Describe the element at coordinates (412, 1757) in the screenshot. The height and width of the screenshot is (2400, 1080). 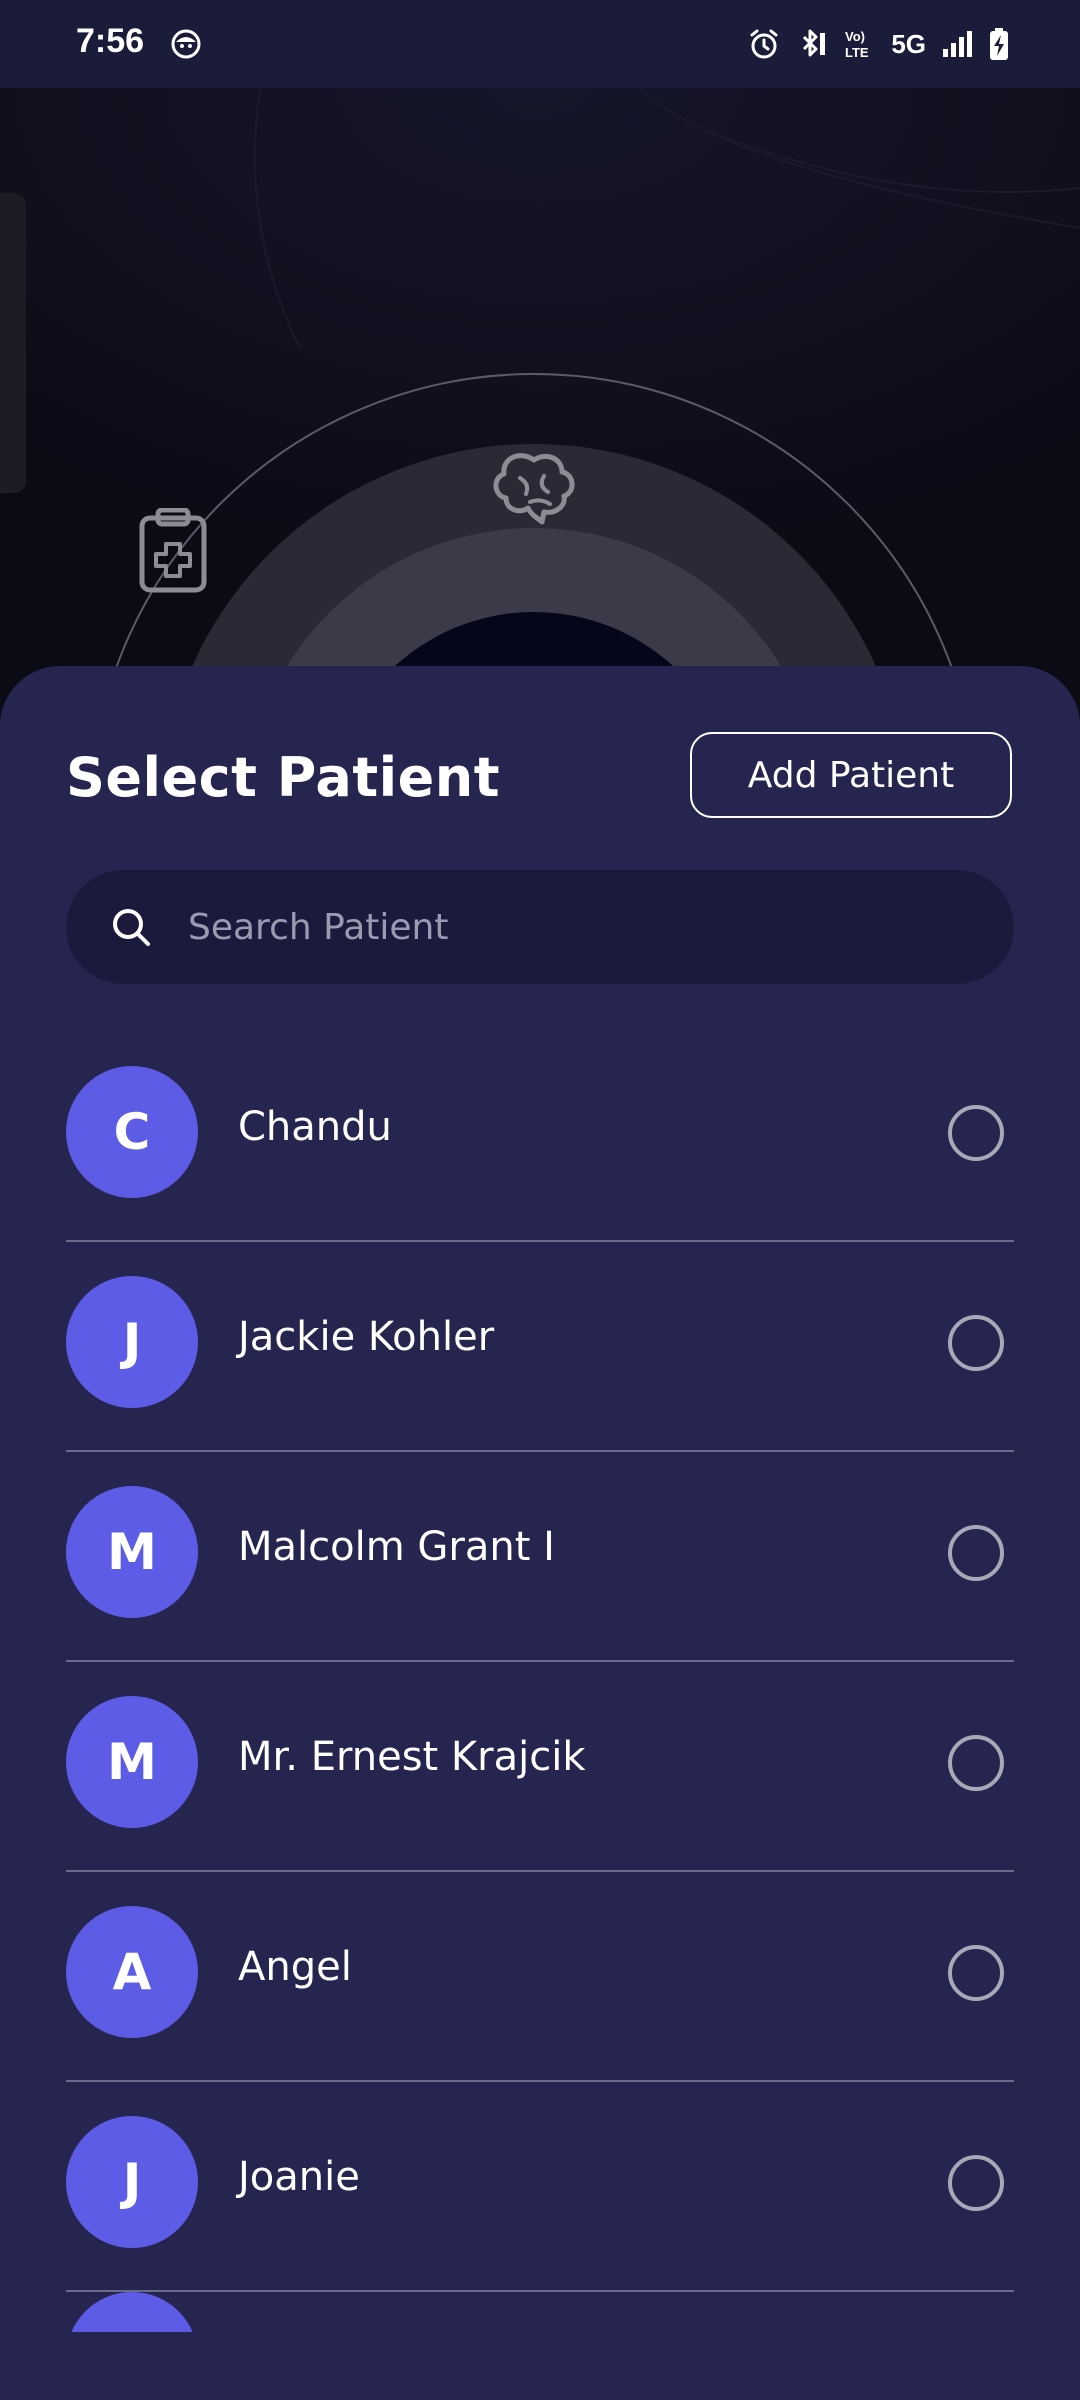
I see `patient-name: Mr. Ernest Krajcik` at that location.